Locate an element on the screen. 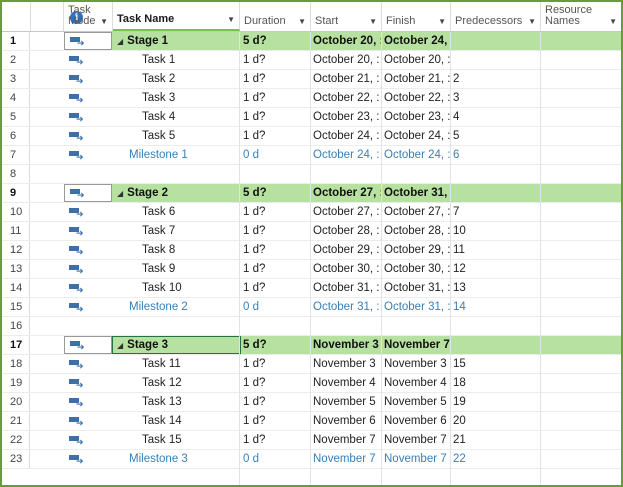 This screenshot has height=487, width=623. task-name-cell: Task 9 is located at coordinates (176, 269).